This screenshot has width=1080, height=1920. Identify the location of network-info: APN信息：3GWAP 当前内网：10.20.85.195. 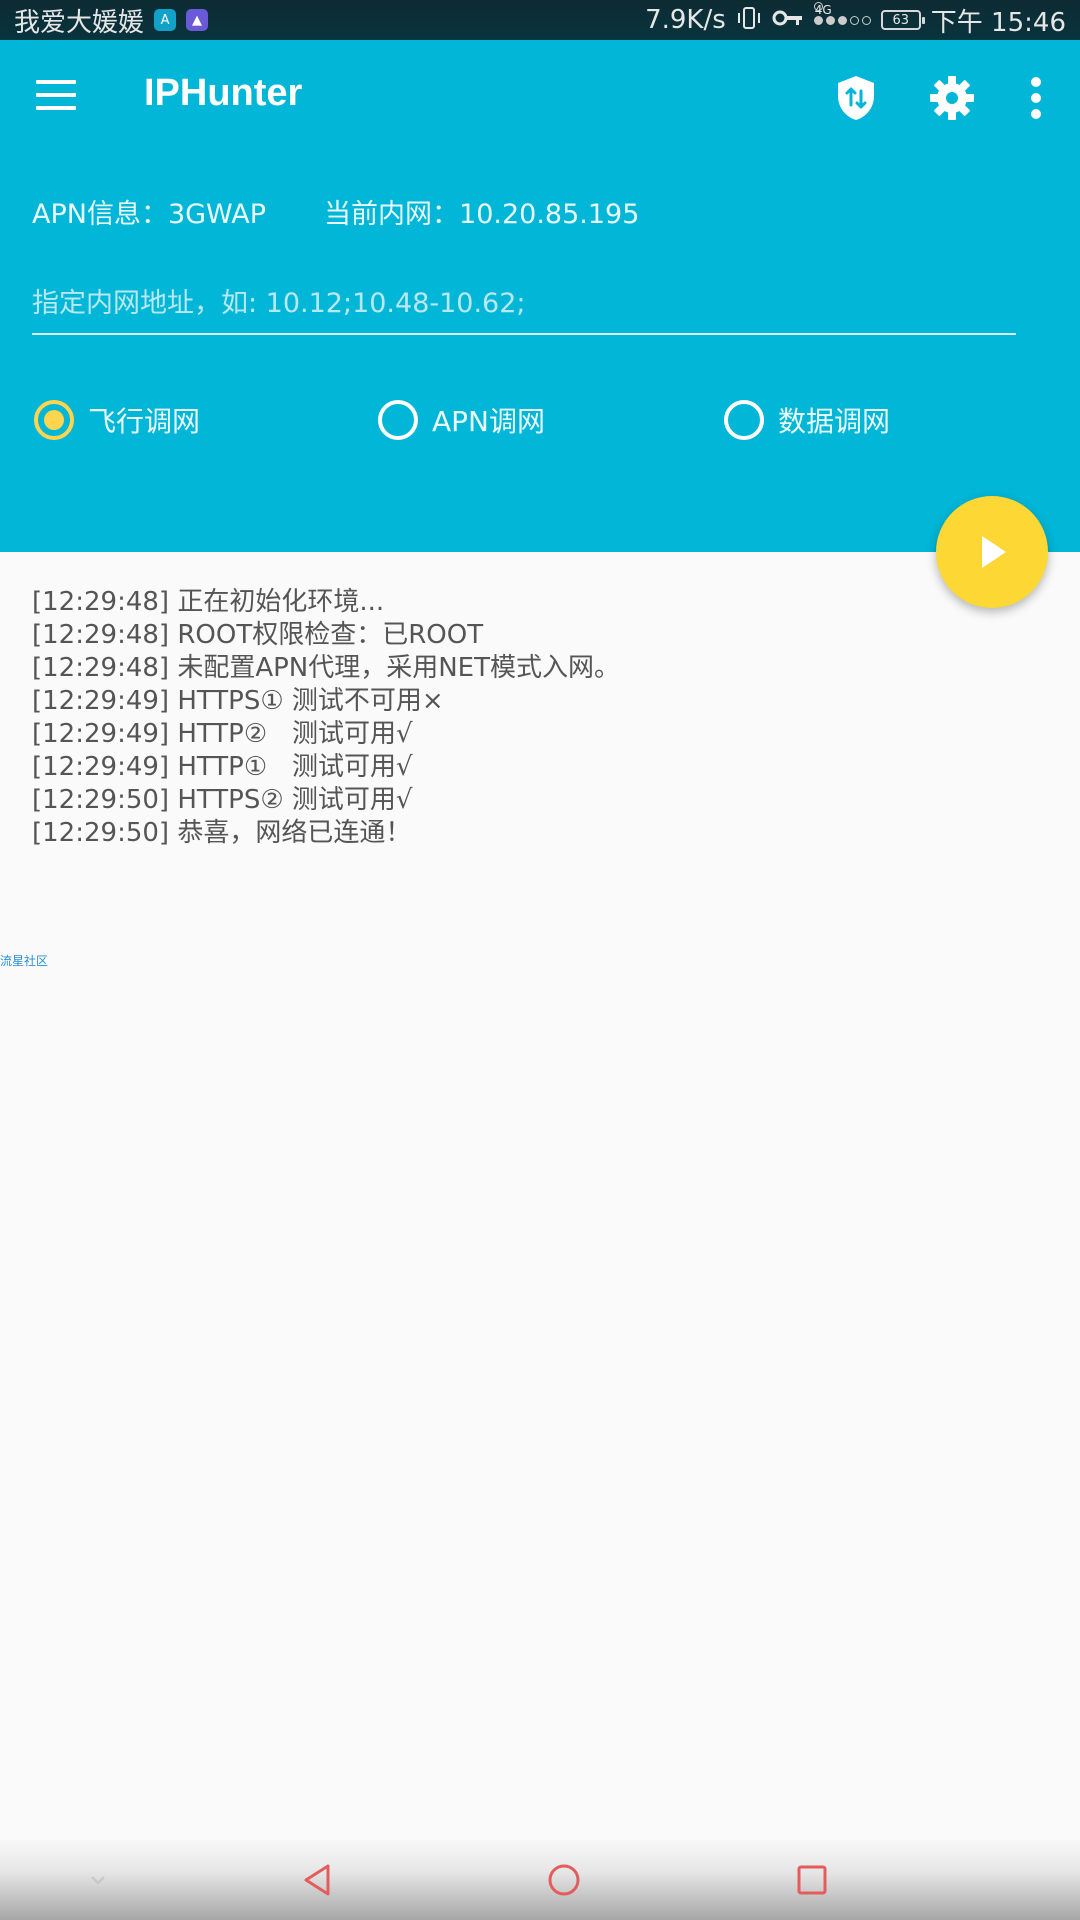
(335, 211).